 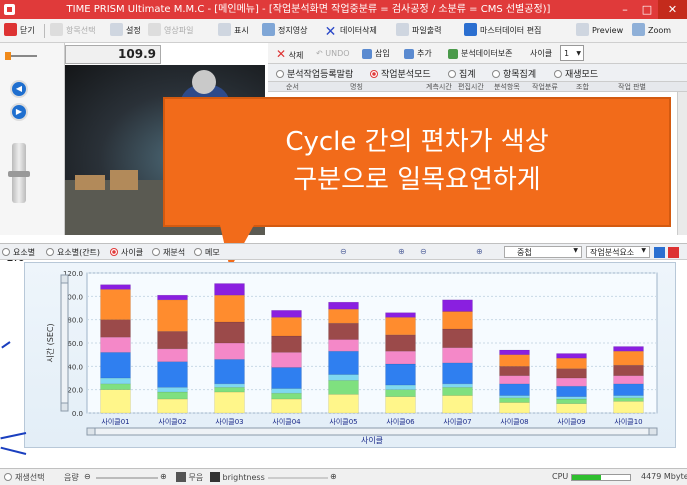 What do you see at coordinates (479, 251) in the screenshot?
I see `zoom-in-y-icon: ⊕` at bounding box center [479, 251].